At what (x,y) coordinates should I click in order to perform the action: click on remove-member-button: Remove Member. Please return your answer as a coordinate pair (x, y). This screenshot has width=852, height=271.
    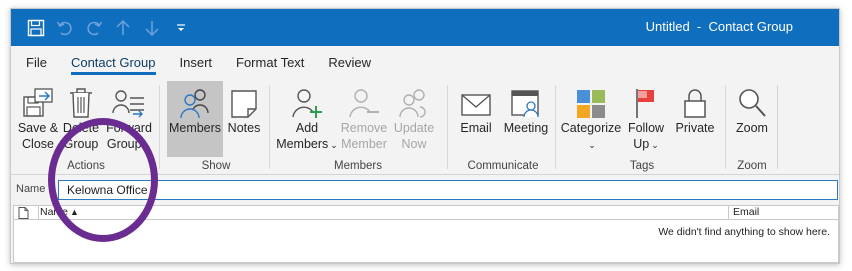
    Looking at the image, I should click on (364, 119).